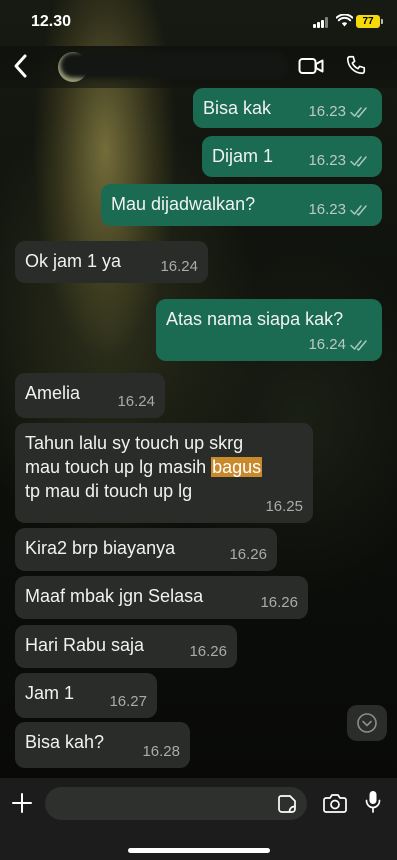  Describe the element at coordinates (21, 66) in the screenshot. I see `chevron-left-icon` at that location.